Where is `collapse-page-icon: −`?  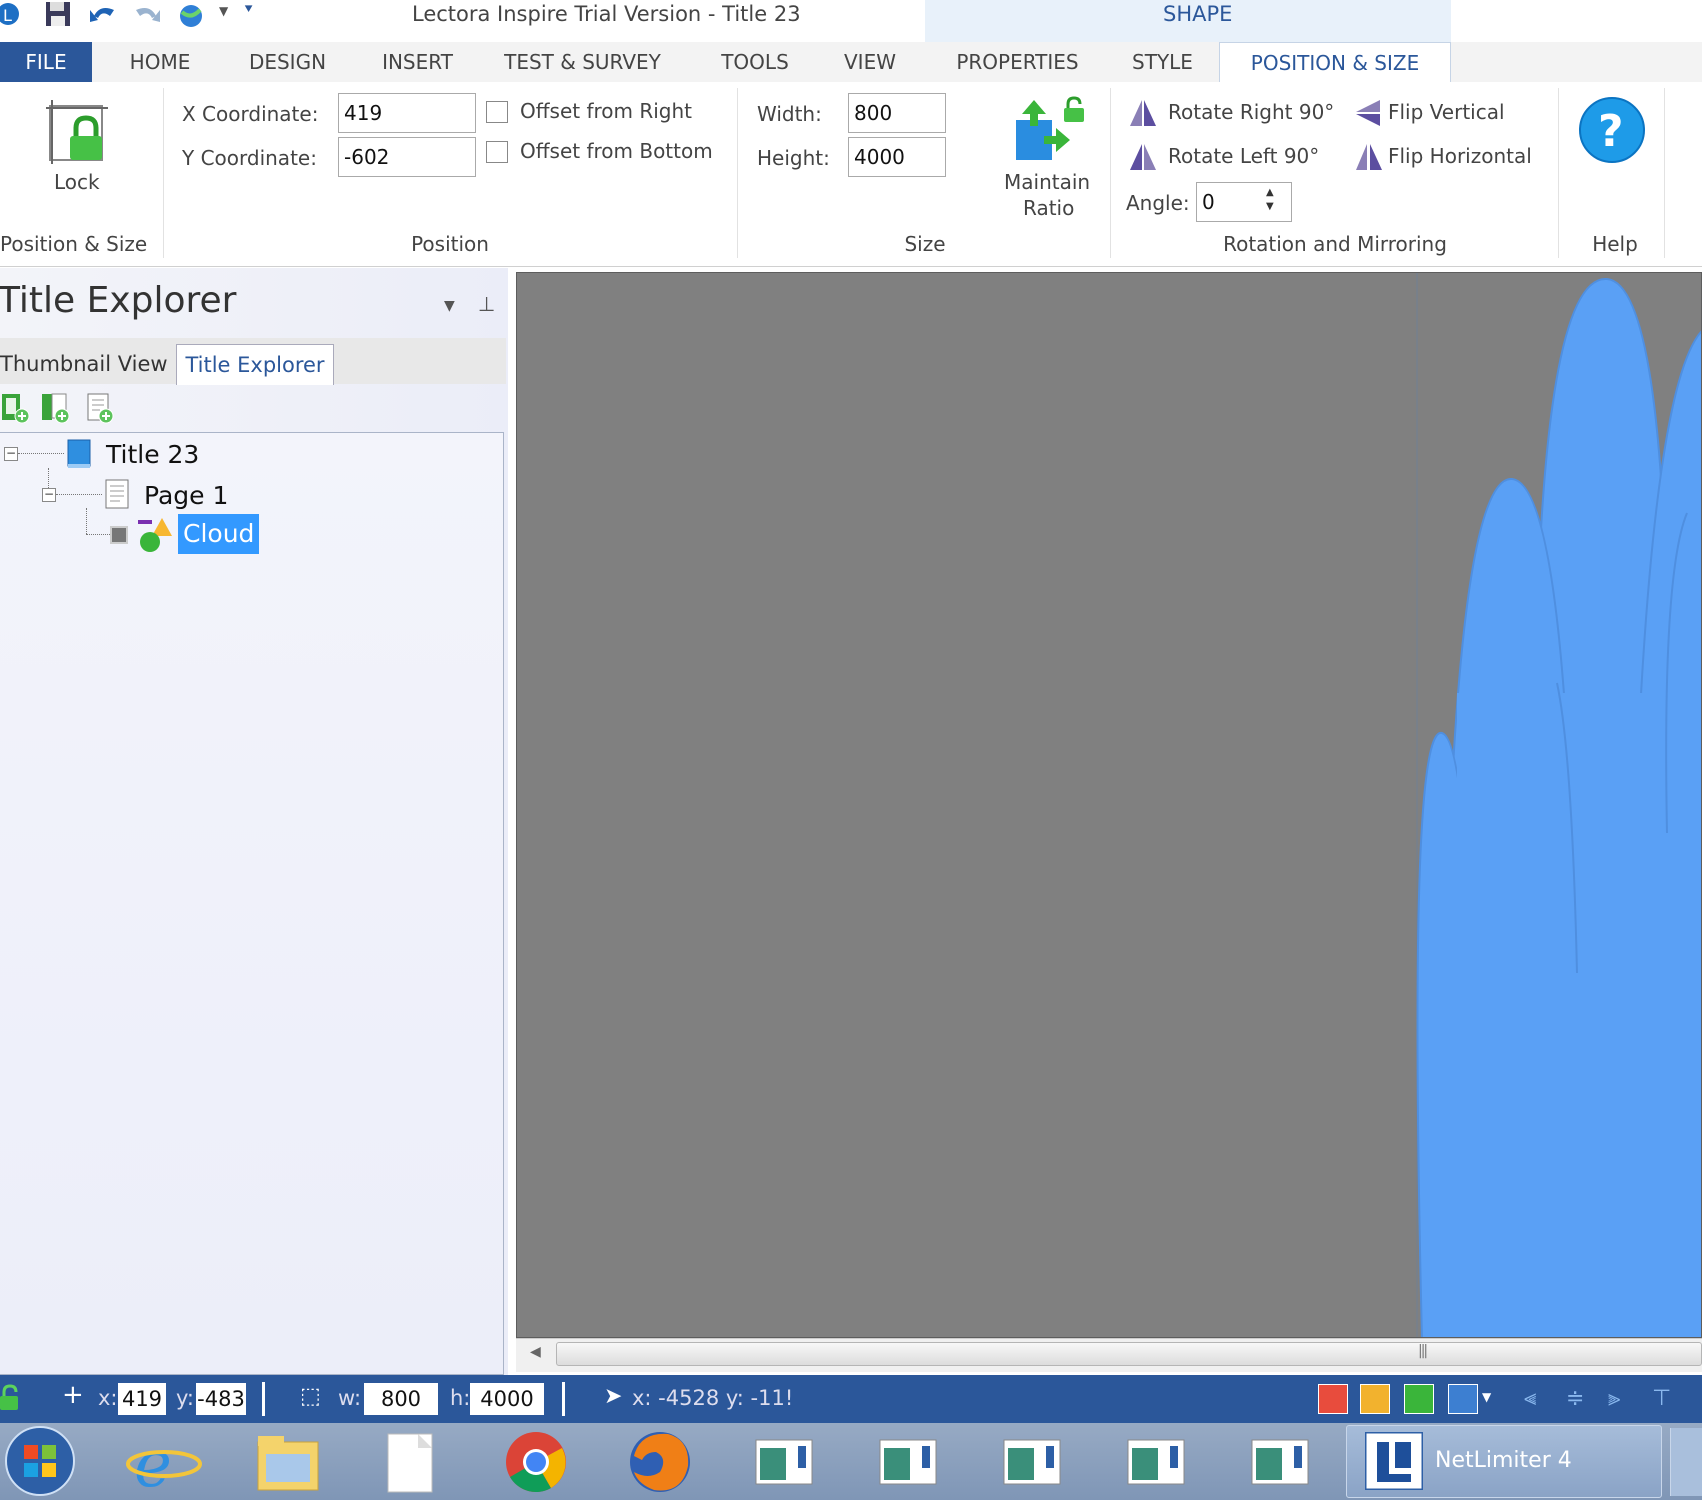
collapse-page-icon: − is located at coordinates (49, 495).